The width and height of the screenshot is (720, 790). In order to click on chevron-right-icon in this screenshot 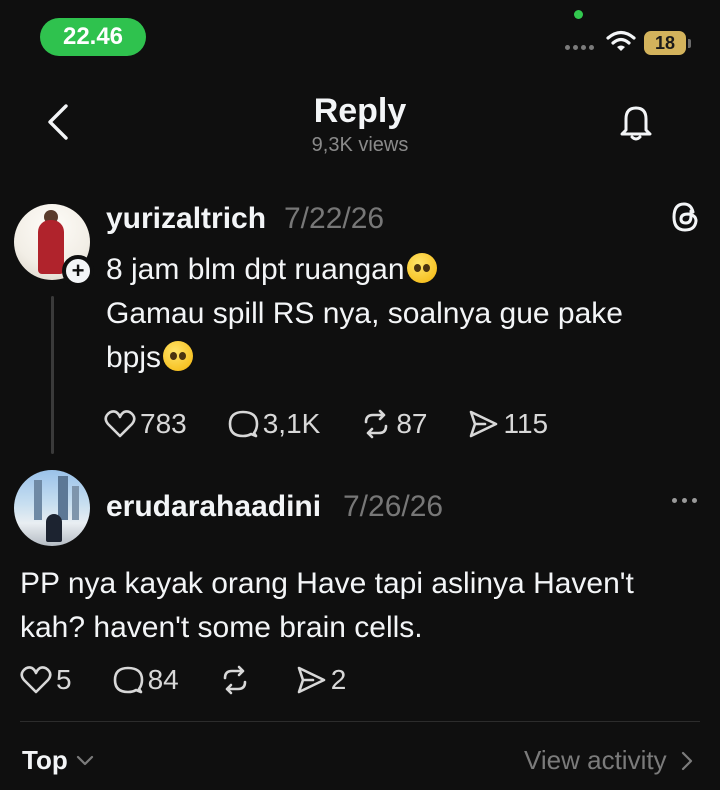, I will do `click(686, 760)`.